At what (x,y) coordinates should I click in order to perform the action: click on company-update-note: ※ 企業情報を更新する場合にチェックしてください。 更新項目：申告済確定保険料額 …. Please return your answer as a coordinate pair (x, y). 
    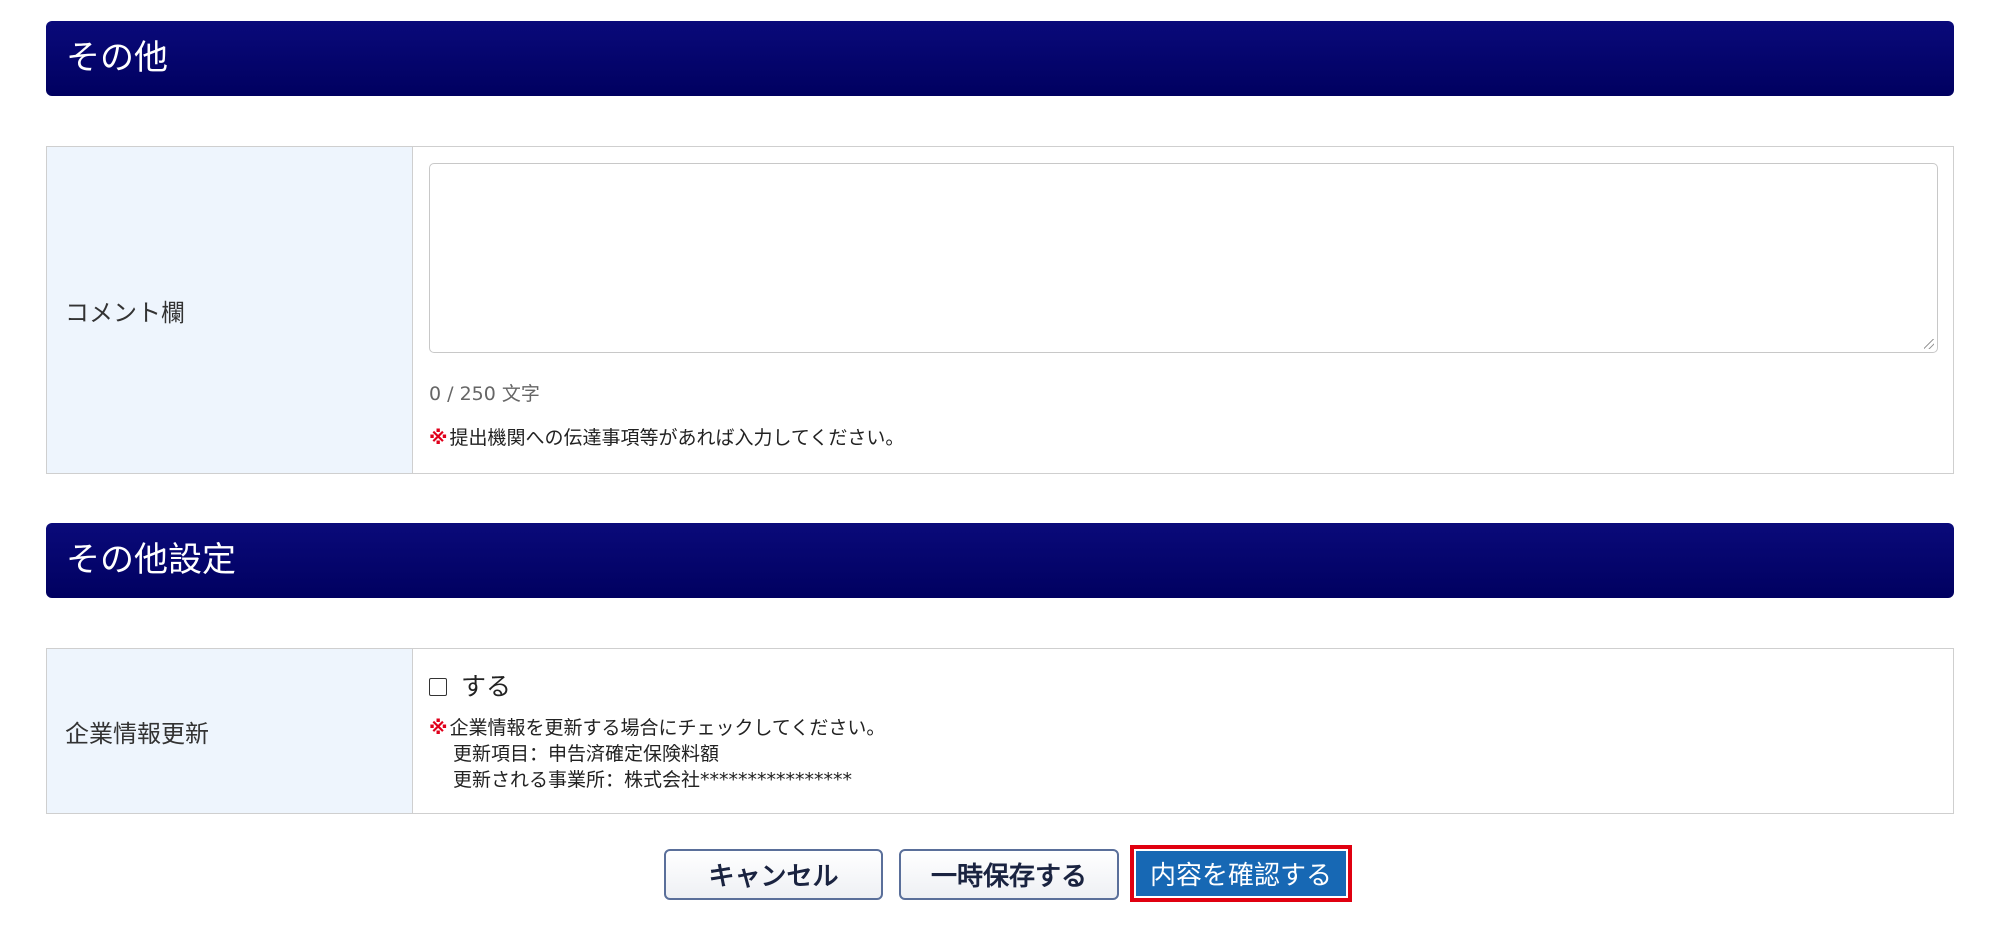
    Looking at the image, I should click on (657, 754).